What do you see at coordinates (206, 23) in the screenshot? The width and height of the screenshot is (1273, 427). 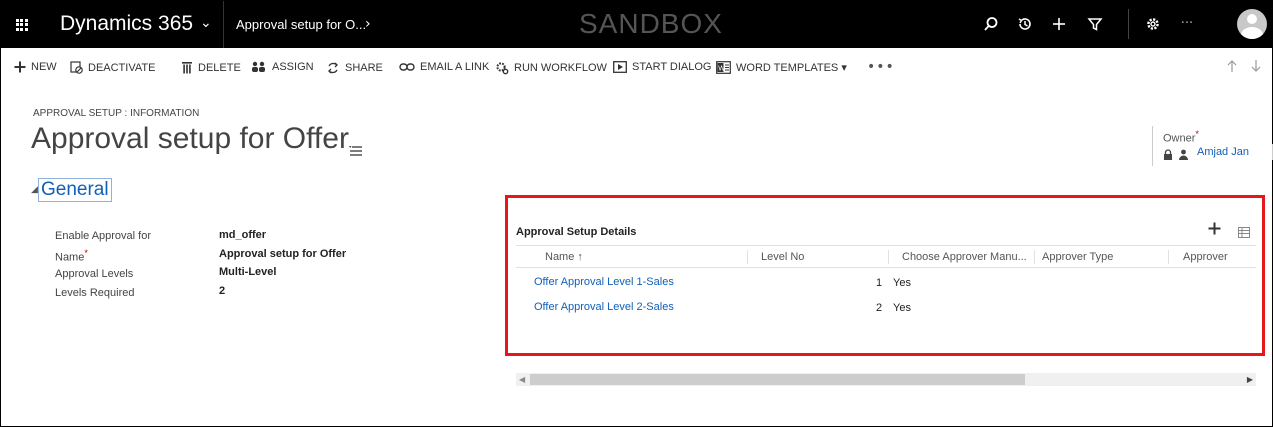 I see `chevron-down-icon: ⌄` at bounding box center [206, 23].